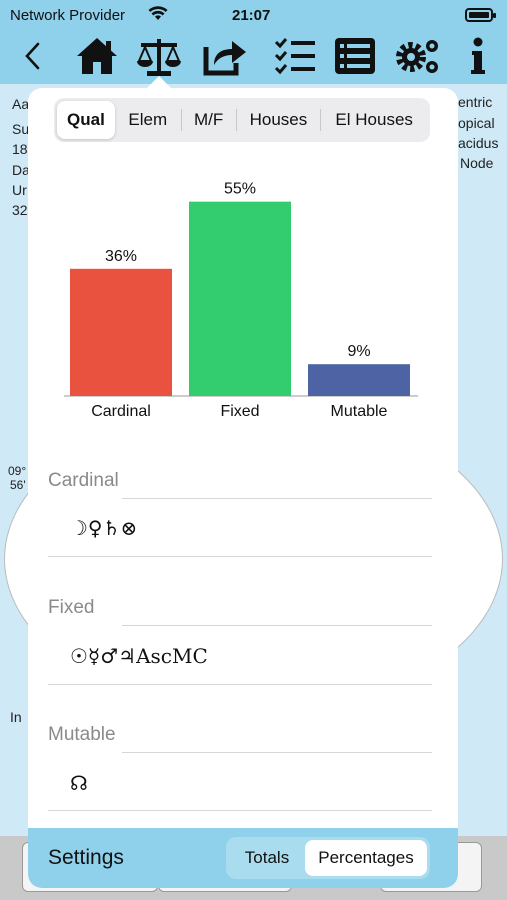 The width and height of the screenshot is (507, 900). What do you see at coordinates (374, 120) in the screenshot?
I see `tab-el-houses: El Houses` at bounding box center [374, 120].